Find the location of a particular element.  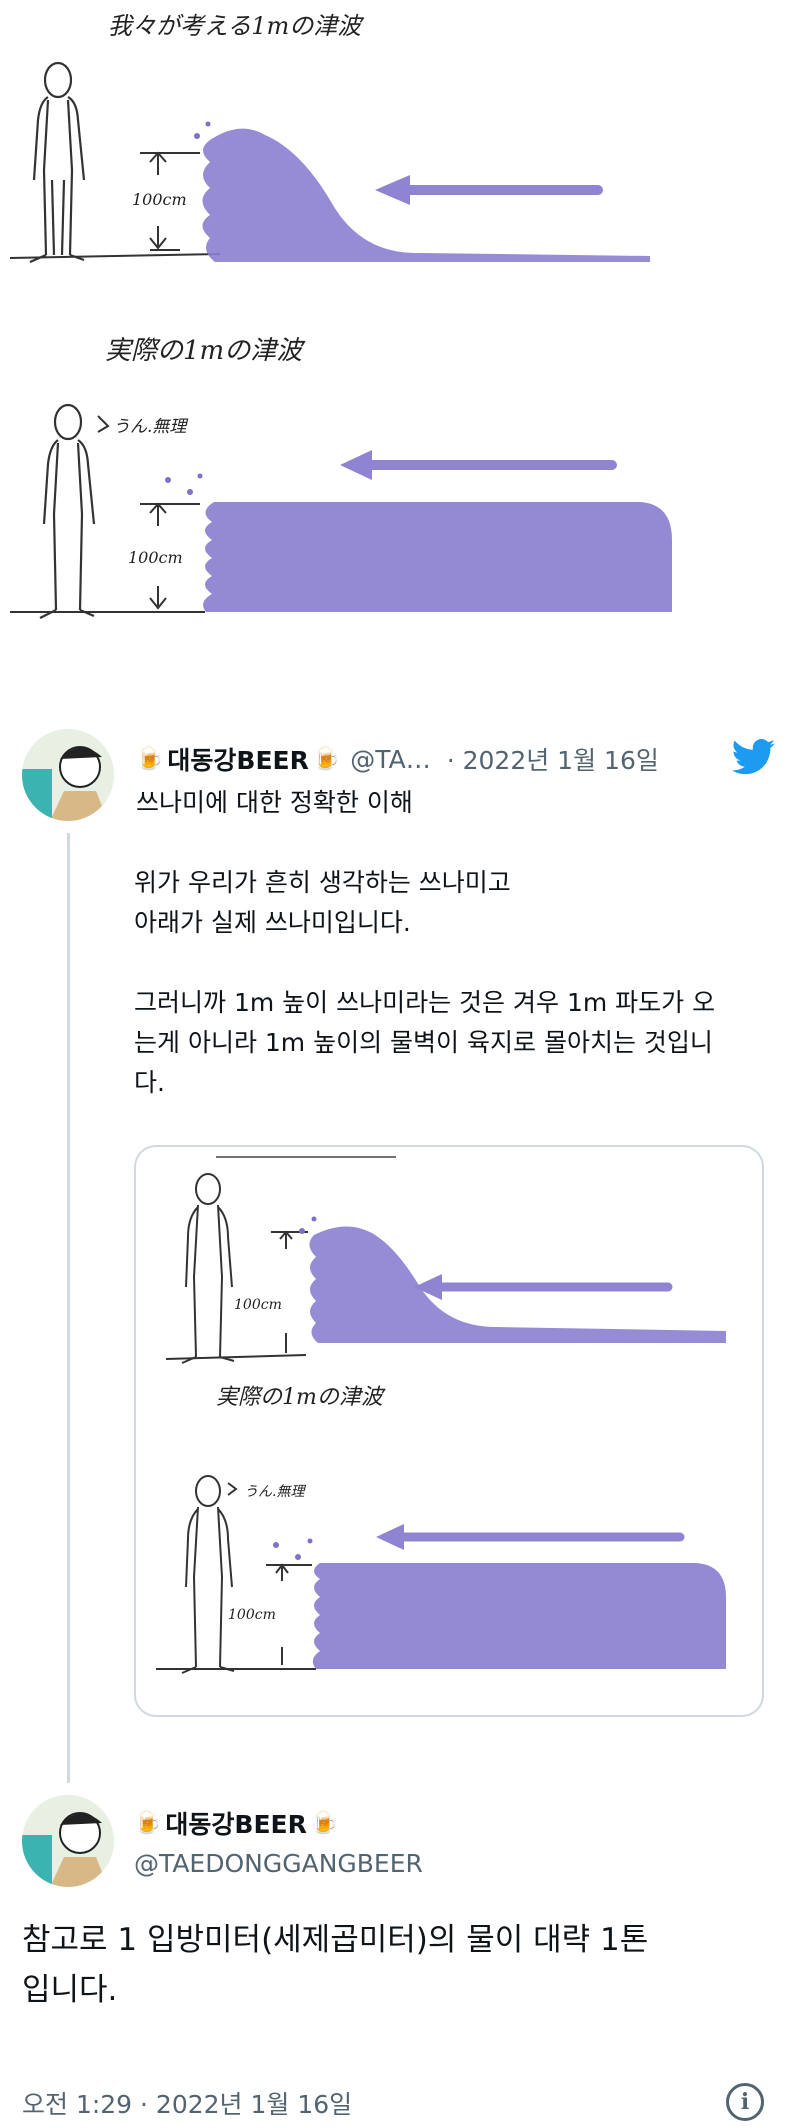

info-icon: i is located at coordinates (745, 2102).